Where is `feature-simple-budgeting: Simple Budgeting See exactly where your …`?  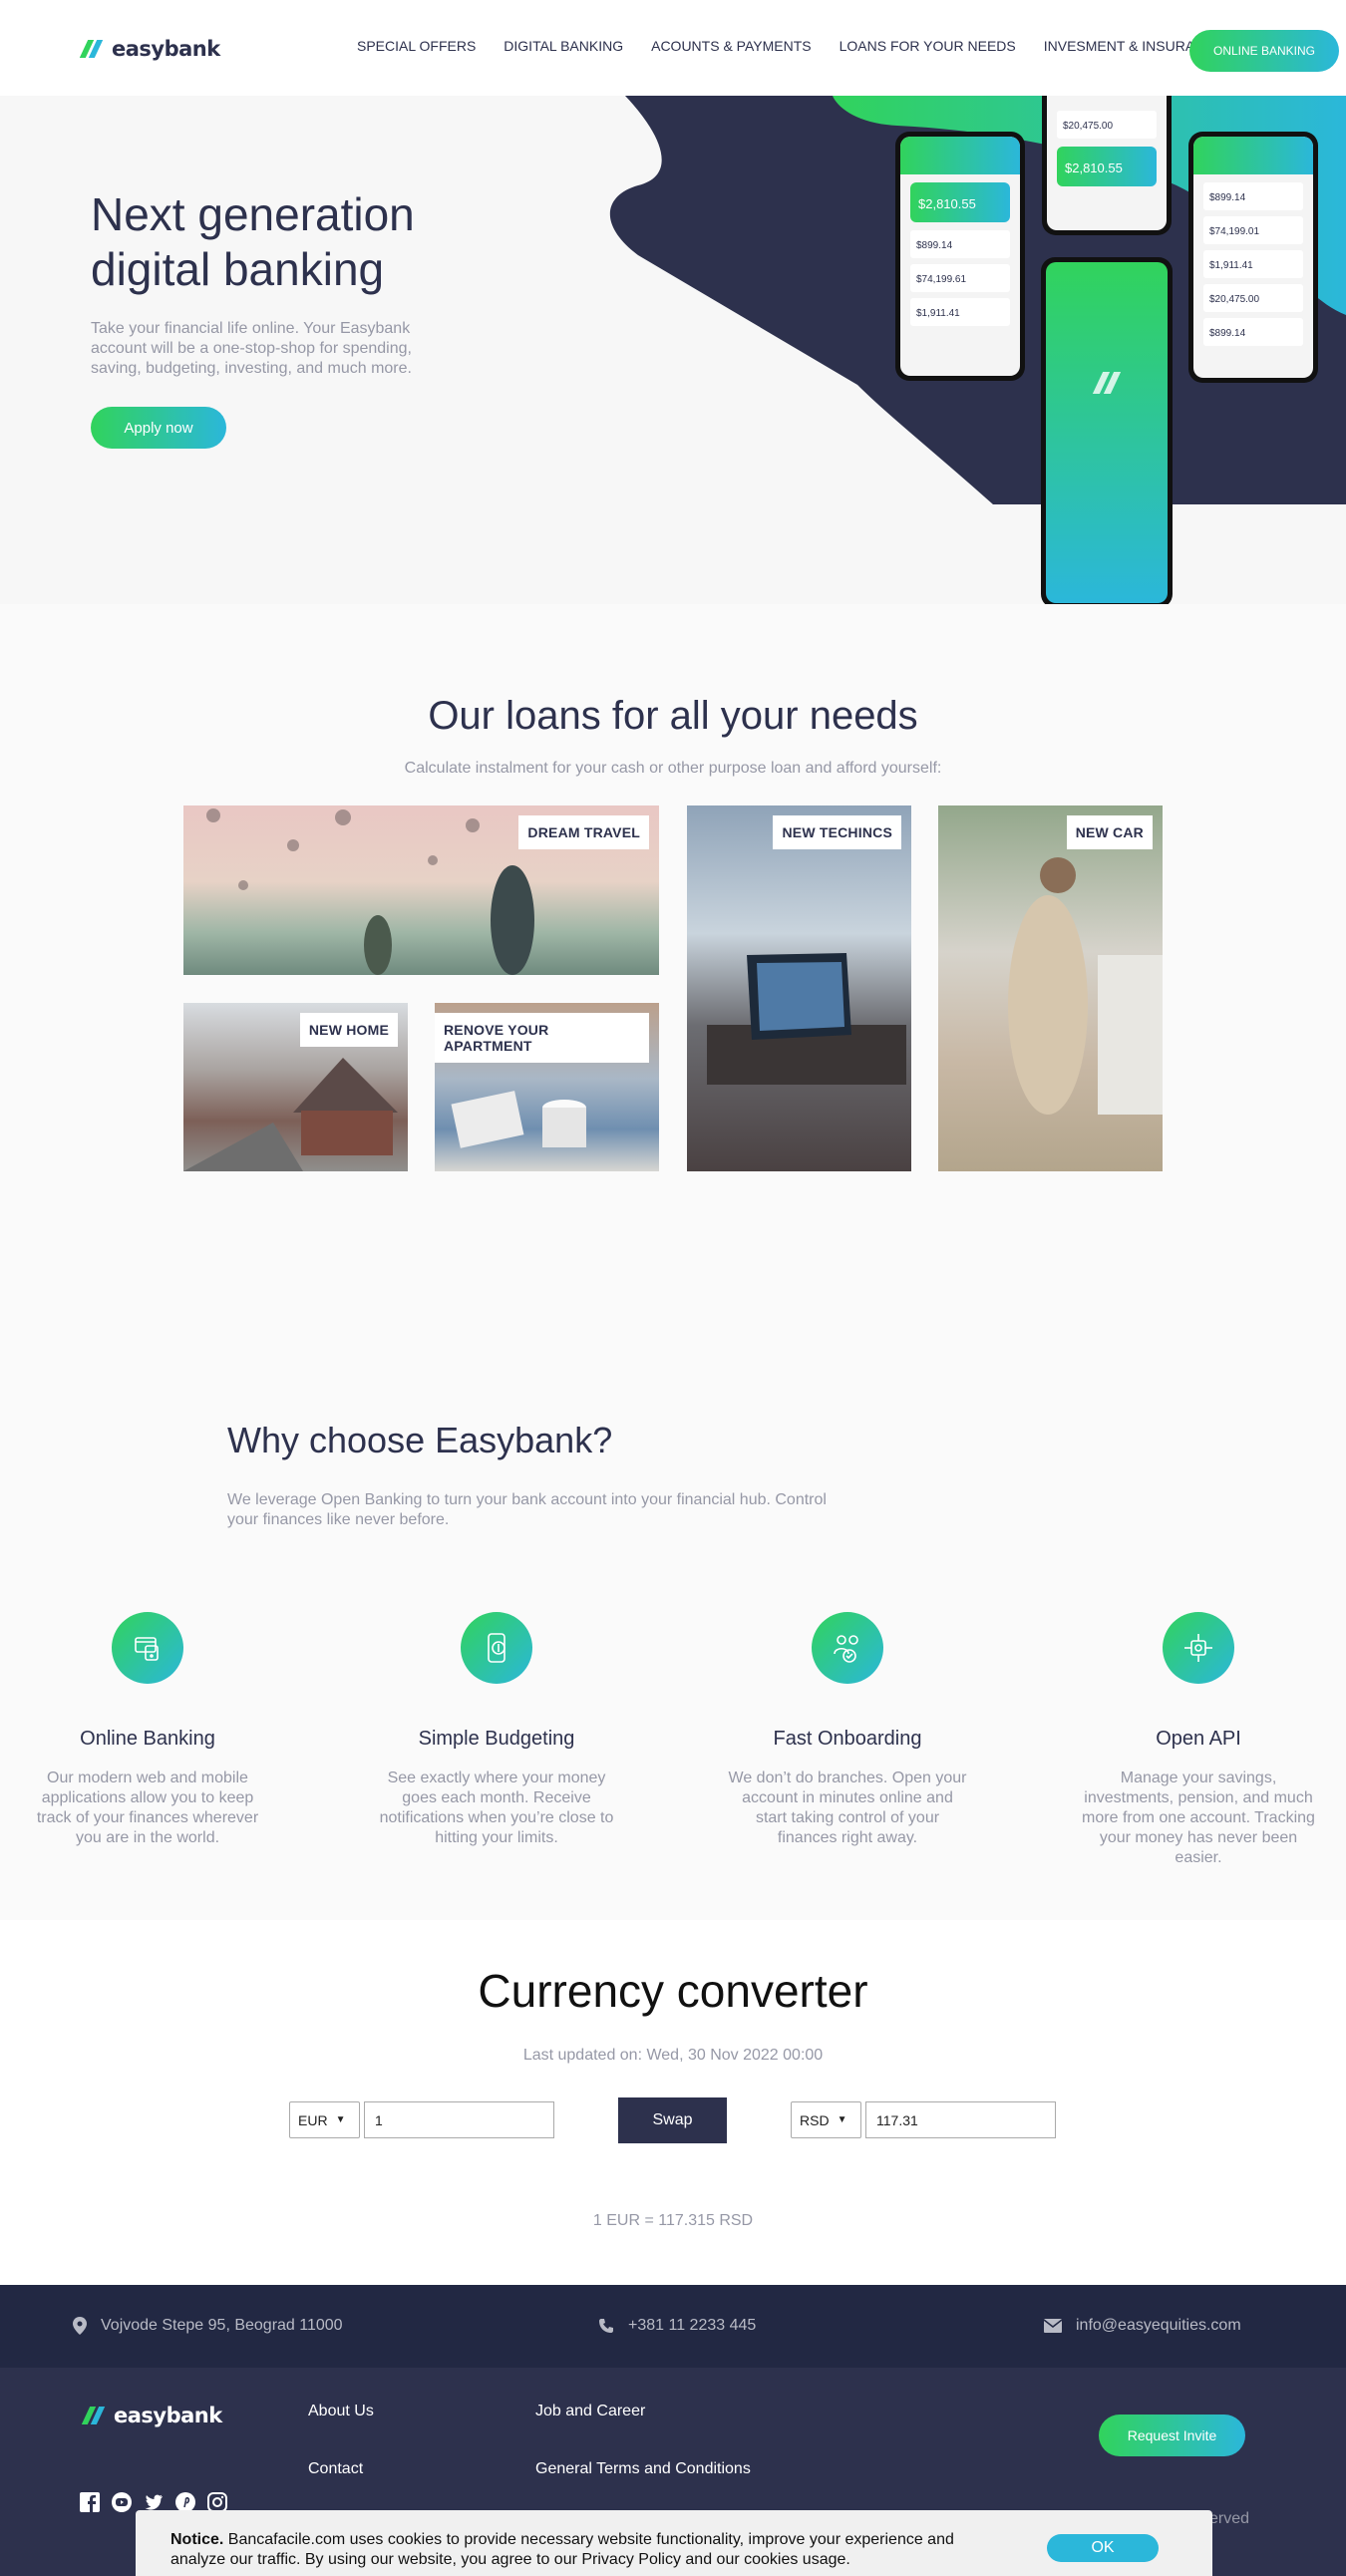 feature-simple-budgeting: Simple Budgeting See exactly where your … is located at coordinates (496, 1730).